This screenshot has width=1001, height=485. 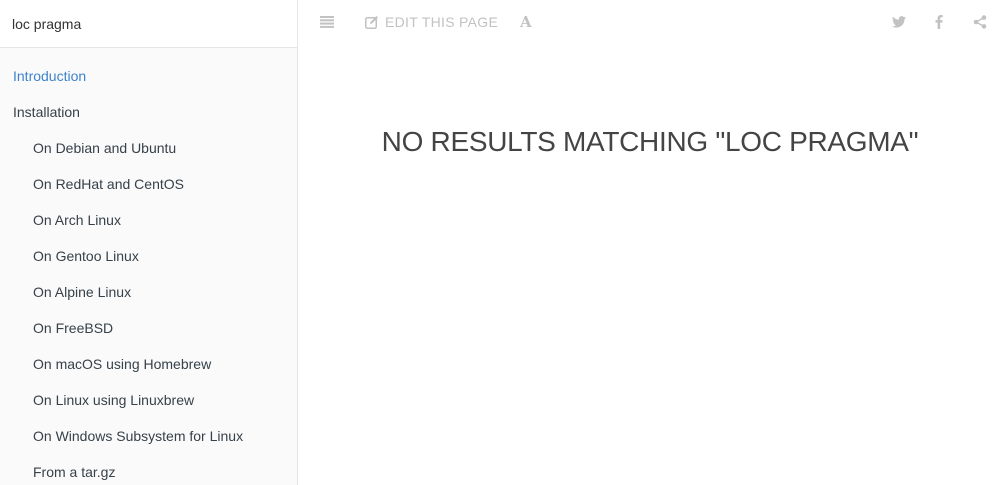 I want to click on font-settings-button: A, so click(x=526, y=22).